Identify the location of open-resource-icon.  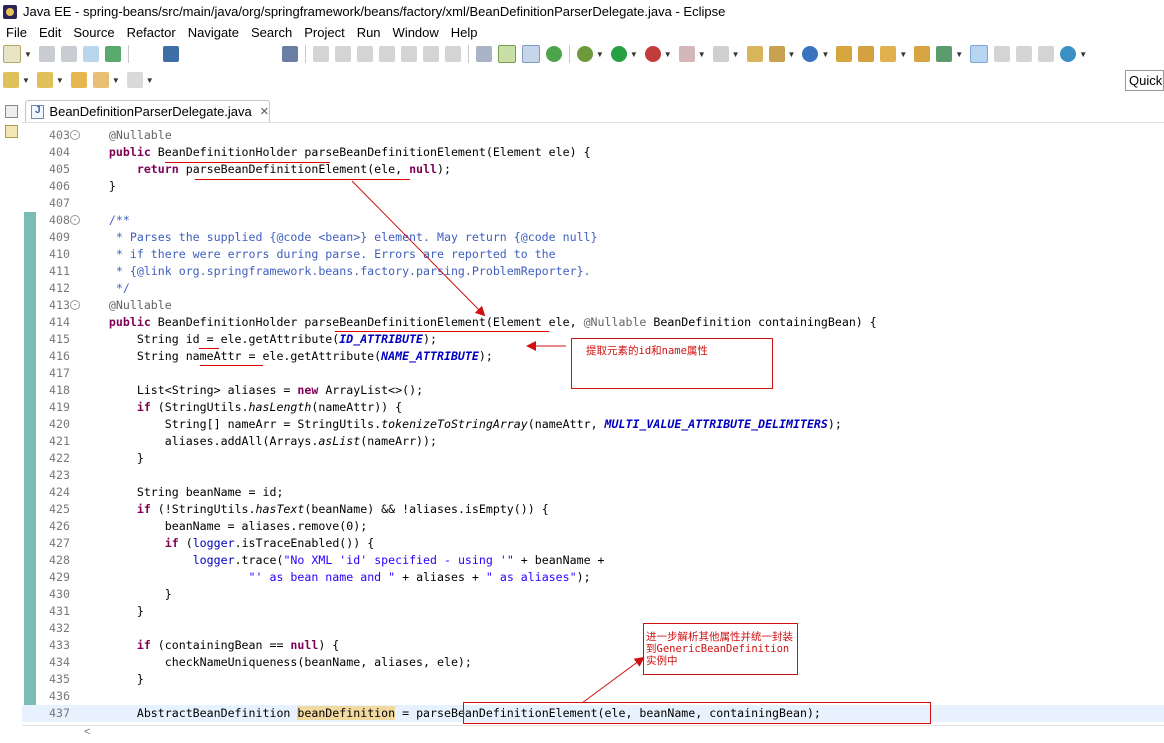
(866, 54).